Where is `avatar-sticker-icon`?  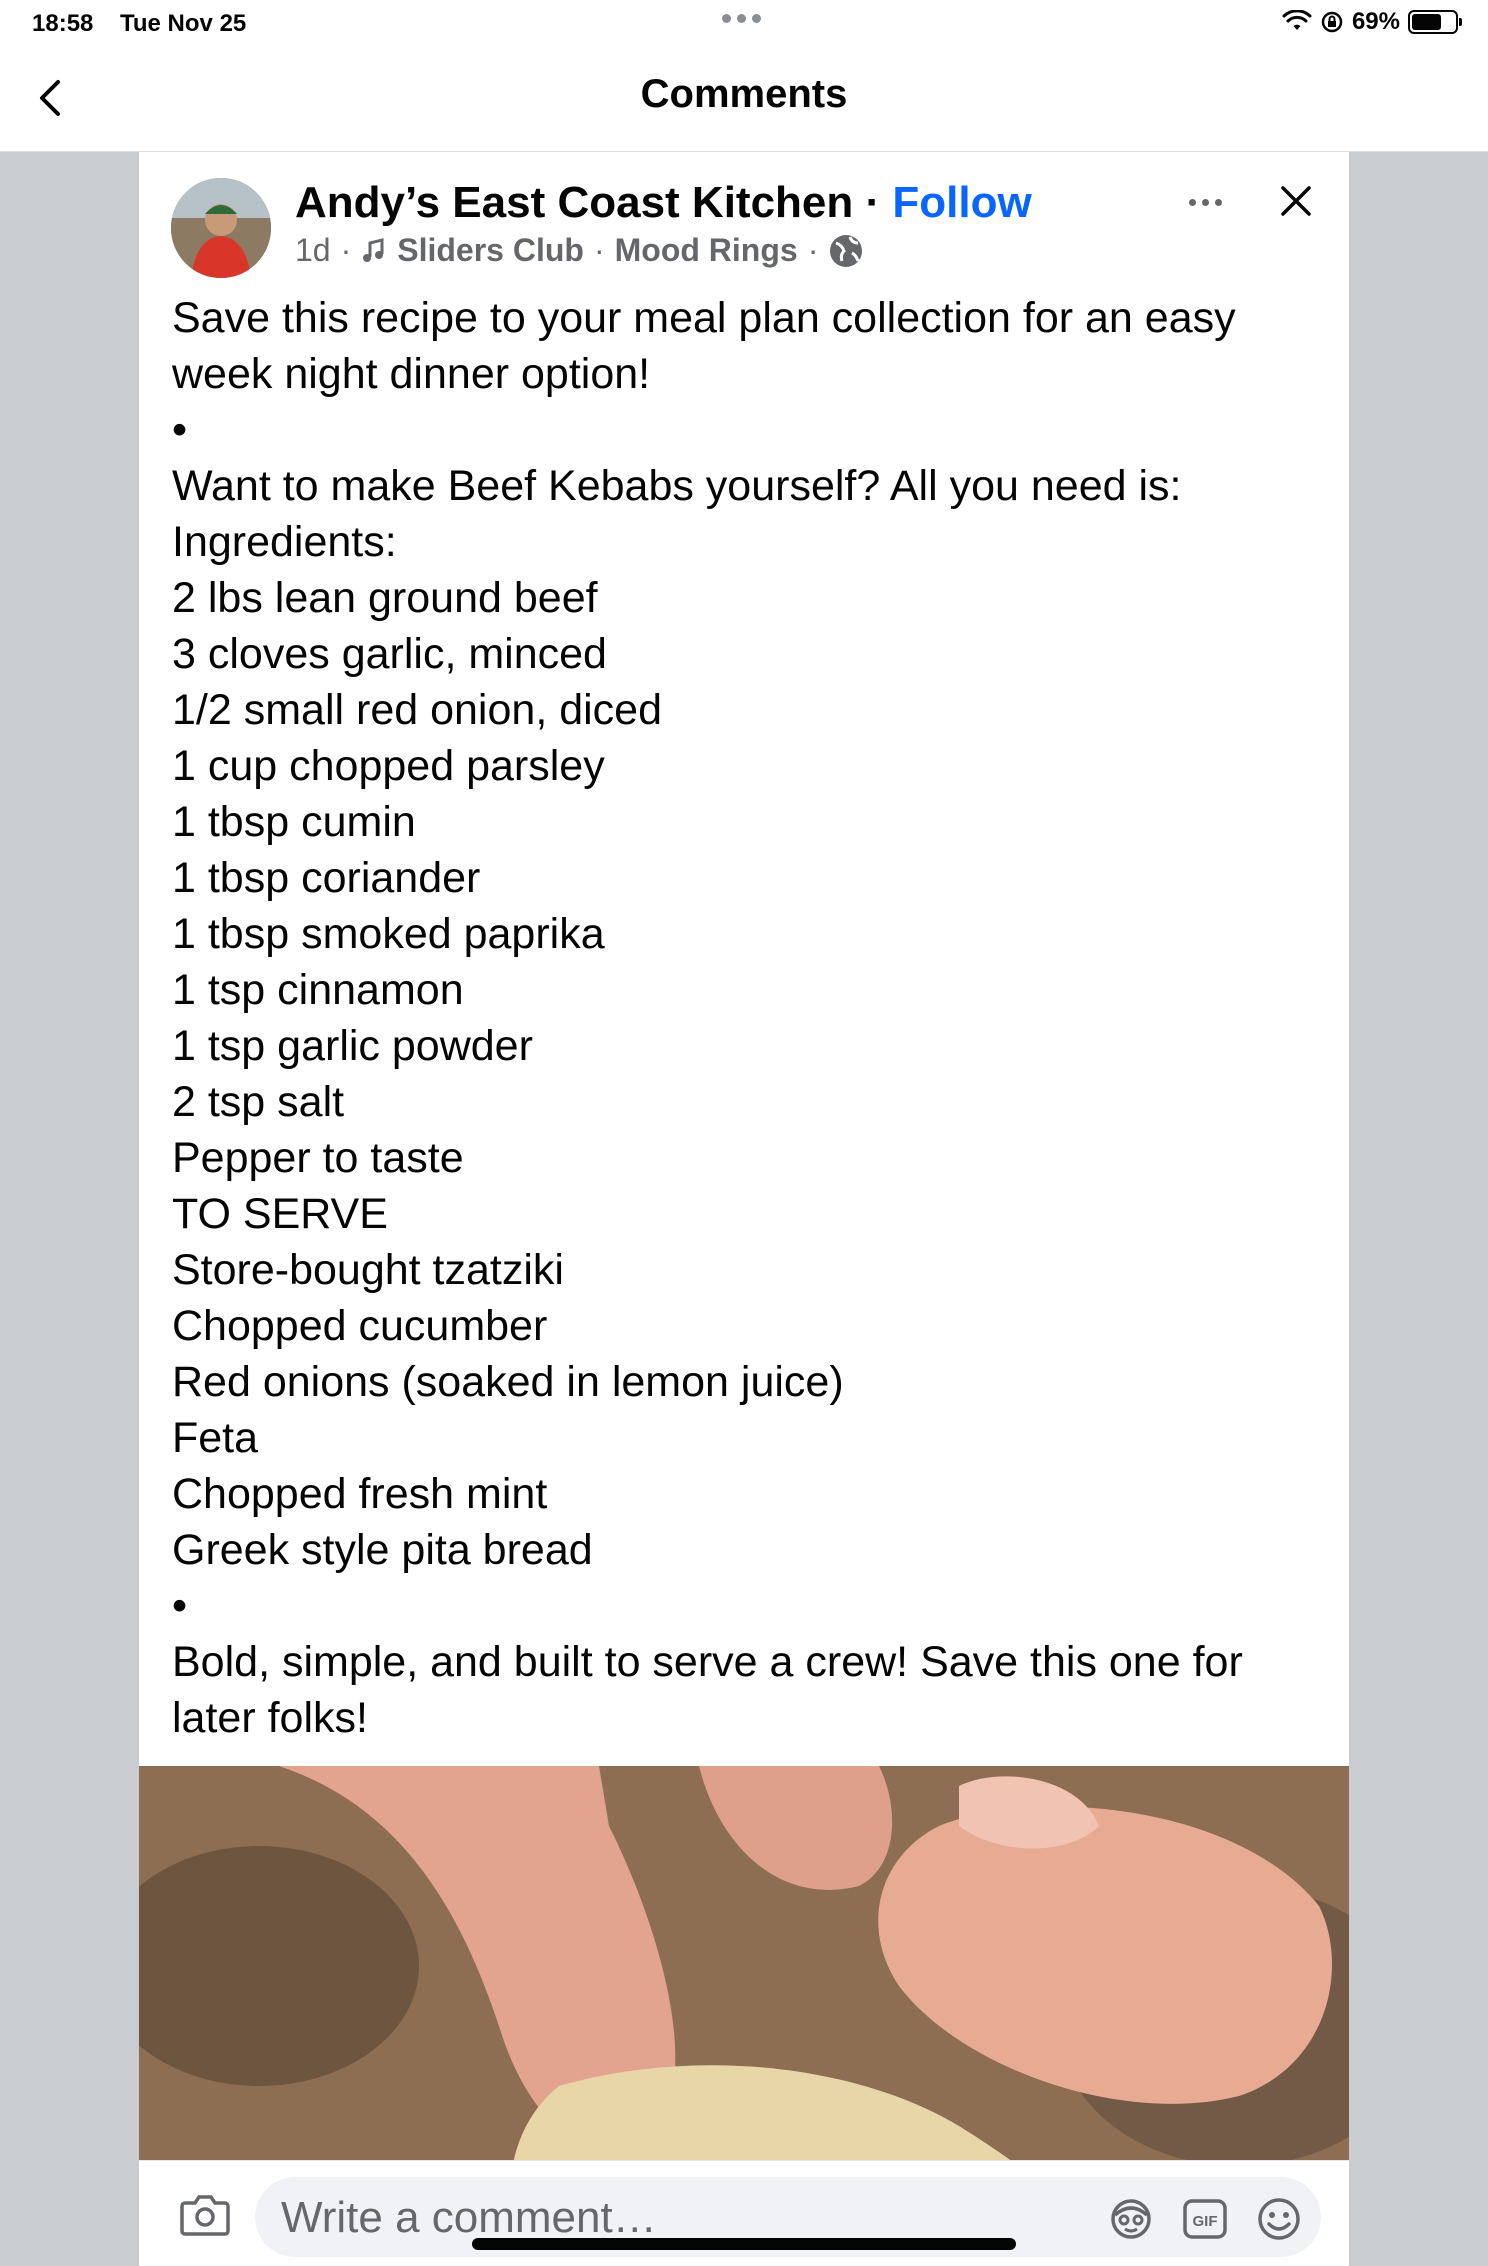 avatar-sticker-icon is located at coordinates (1131, 2219).